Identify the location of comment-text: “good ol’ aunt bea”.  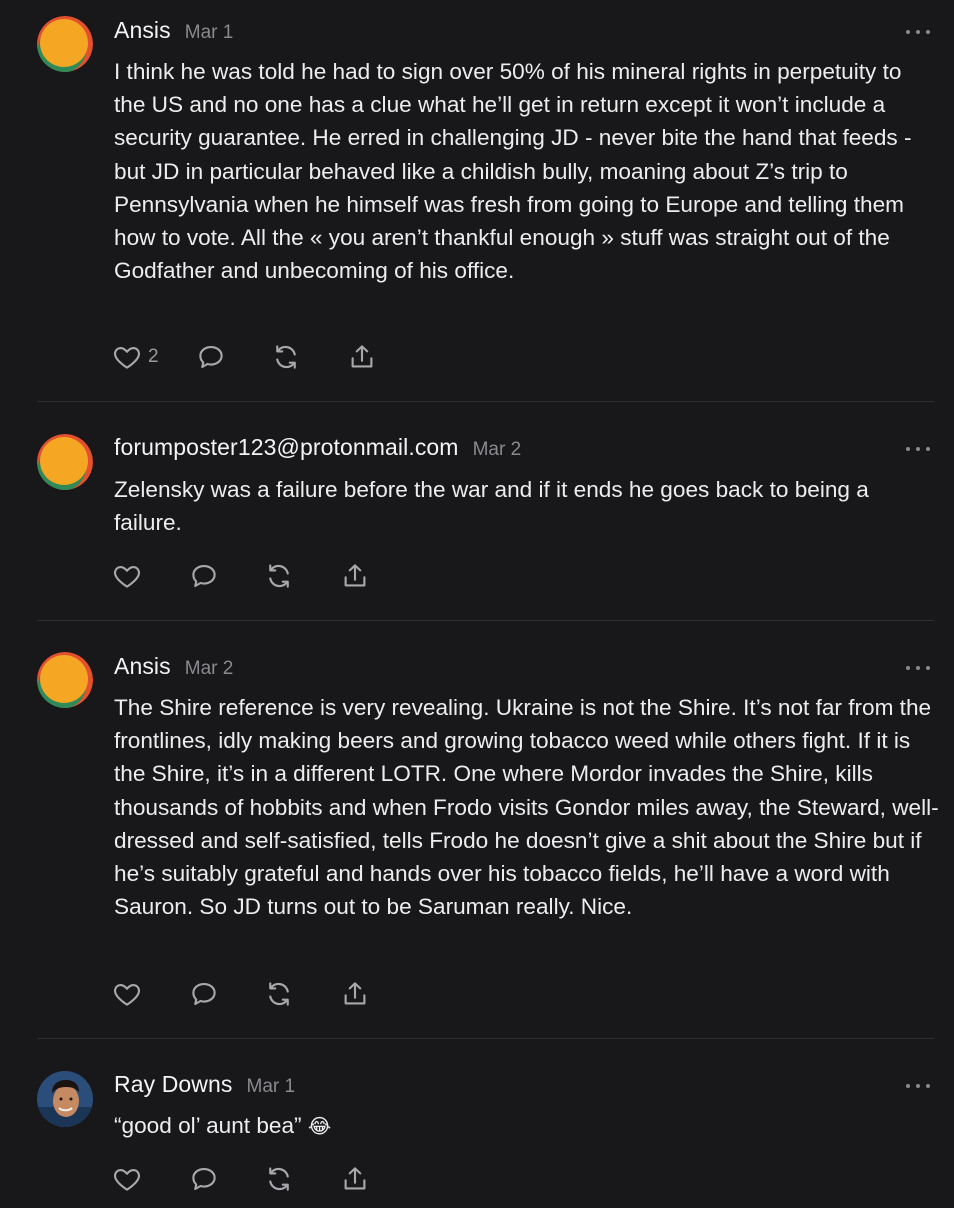
(208, 1125).